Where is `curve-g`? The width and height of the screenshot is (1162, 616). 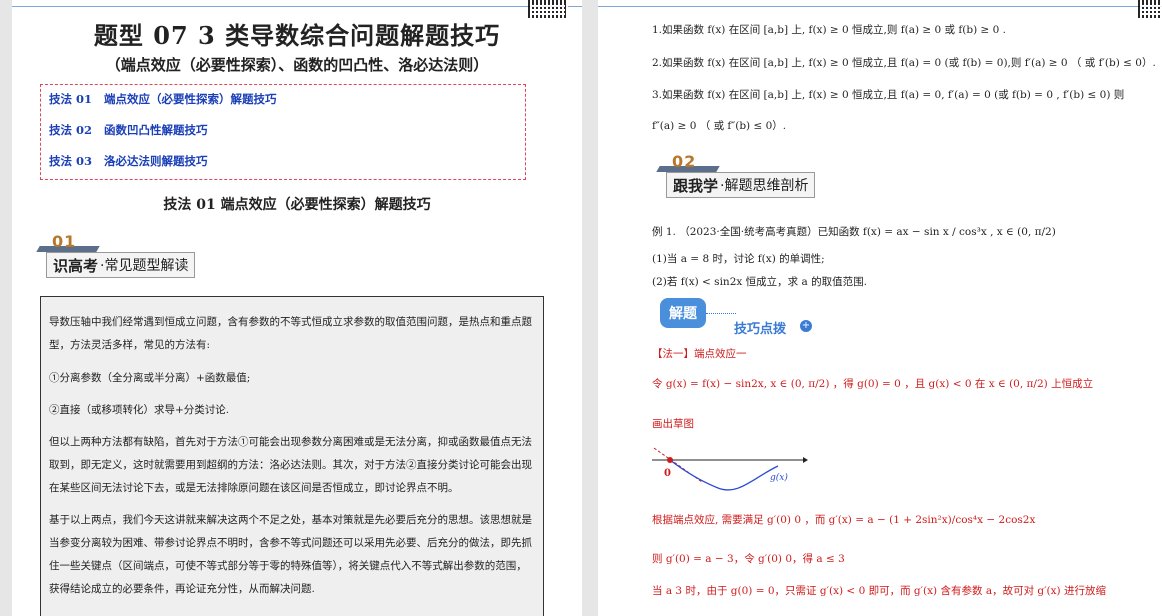 curve-g is located at coordinates (724, 475).